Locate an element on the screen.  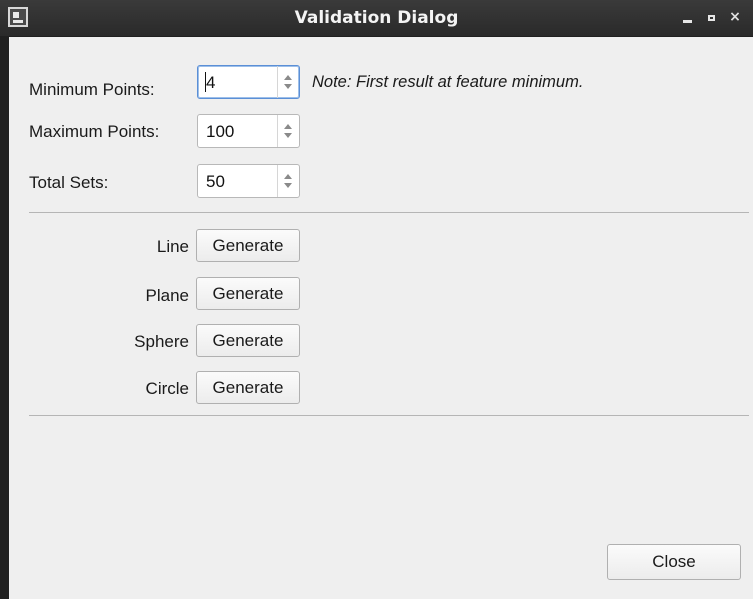
separator-bottom is located at coordinates (389, 415).